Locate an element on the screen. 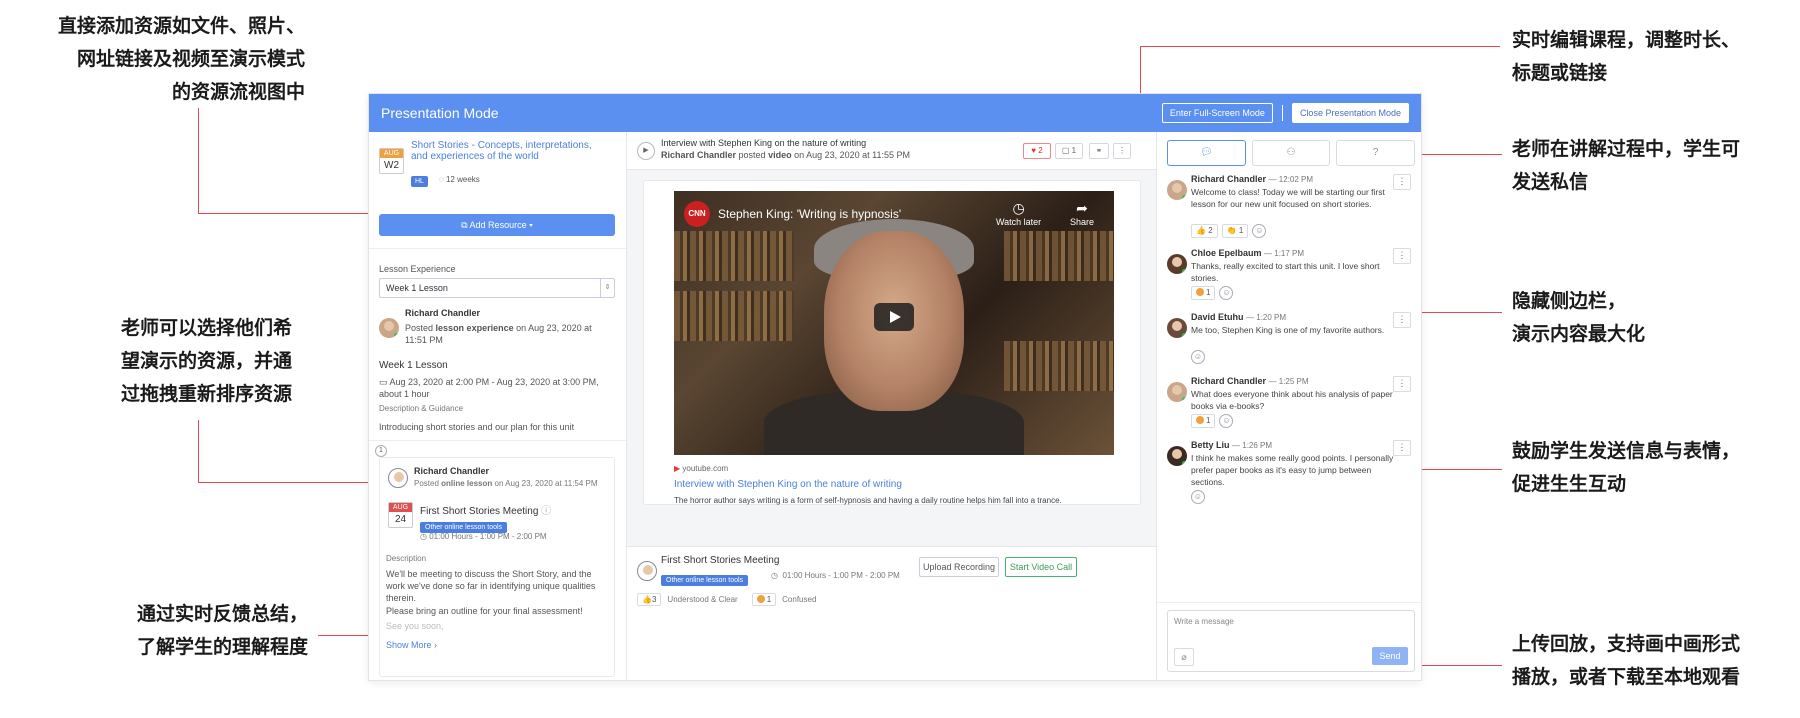  show-more-link: Show More › is located at coordinates (411, 645).